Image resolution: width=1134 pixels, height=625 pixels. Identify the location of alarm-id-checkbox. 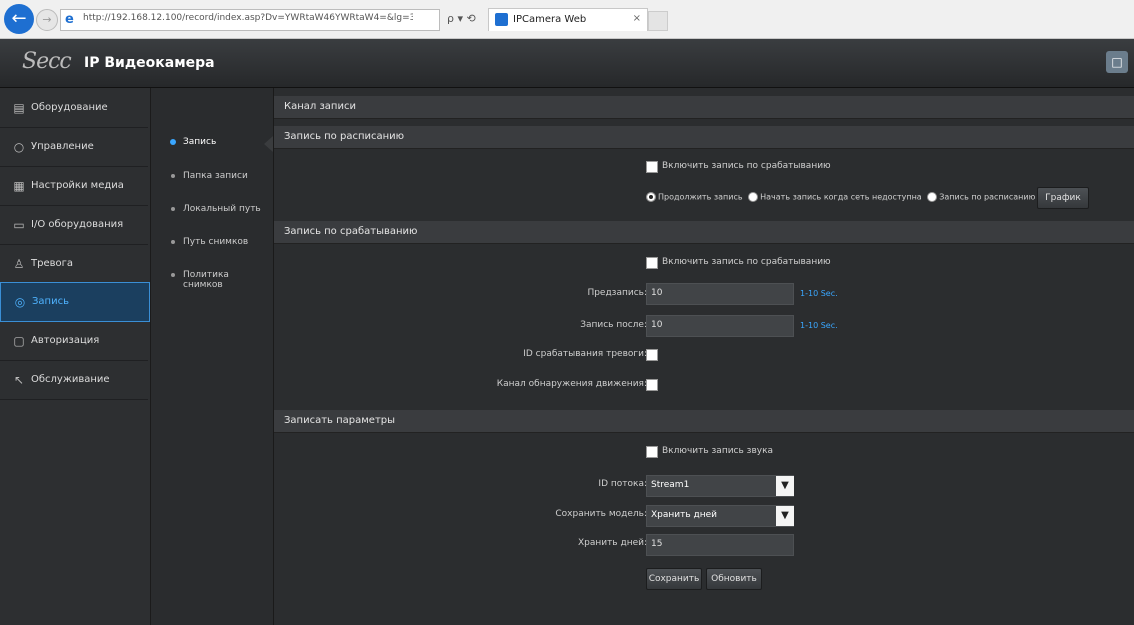
(652, 355).